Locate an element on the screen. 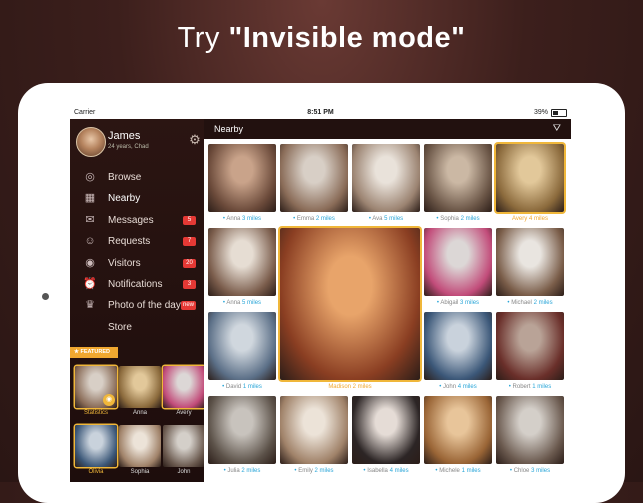 Image resolution: width=643 pixels, height=503 pixels. battery-icon is located at coordinates (559, 113).